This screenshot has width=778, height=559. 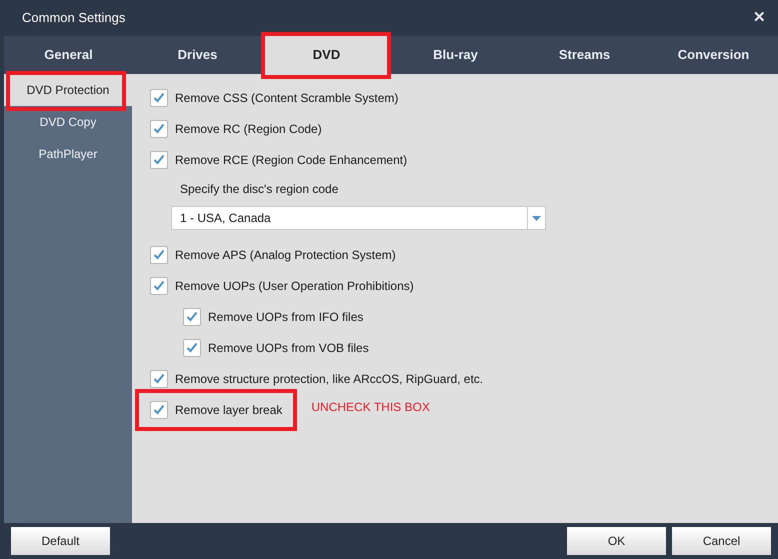 I want to click on option-label: Remove UOPs from IFO files, so click(x=286, y=317).